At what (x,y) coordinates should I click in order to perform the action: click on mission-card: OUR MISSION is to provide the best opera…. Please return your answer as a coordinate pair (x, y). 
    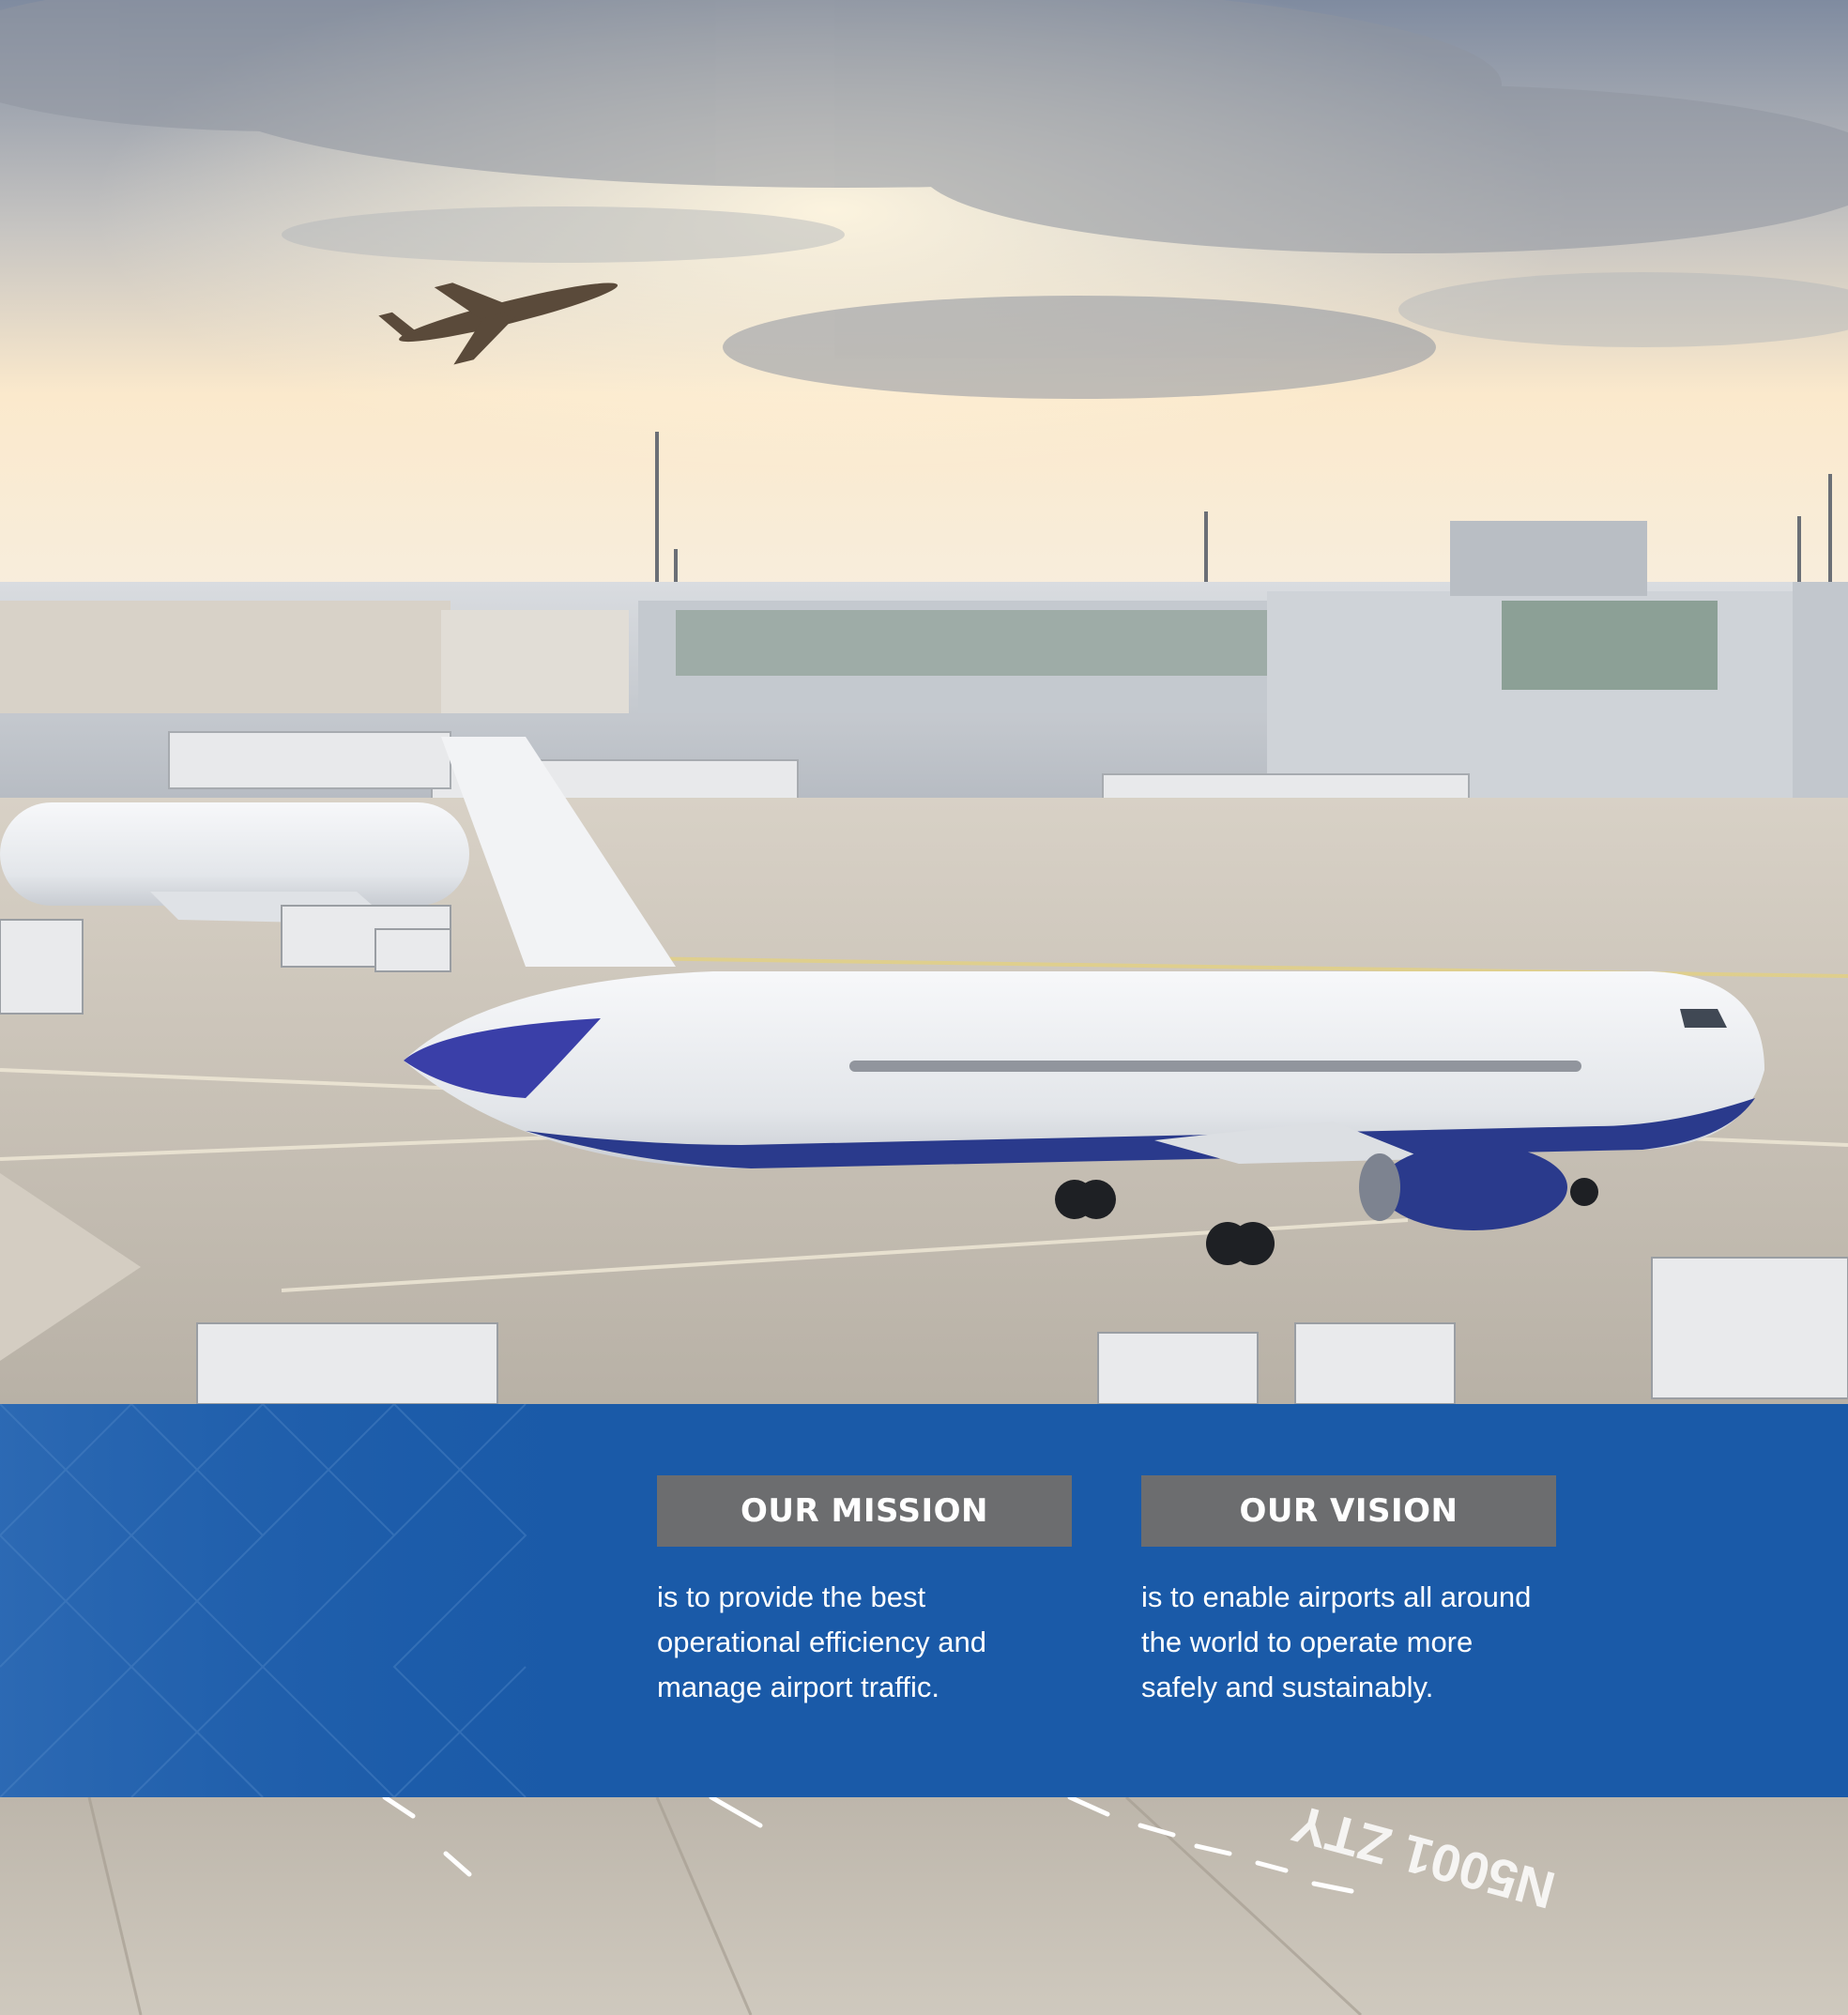
    Looking at the image, I should click on (864, 1592).